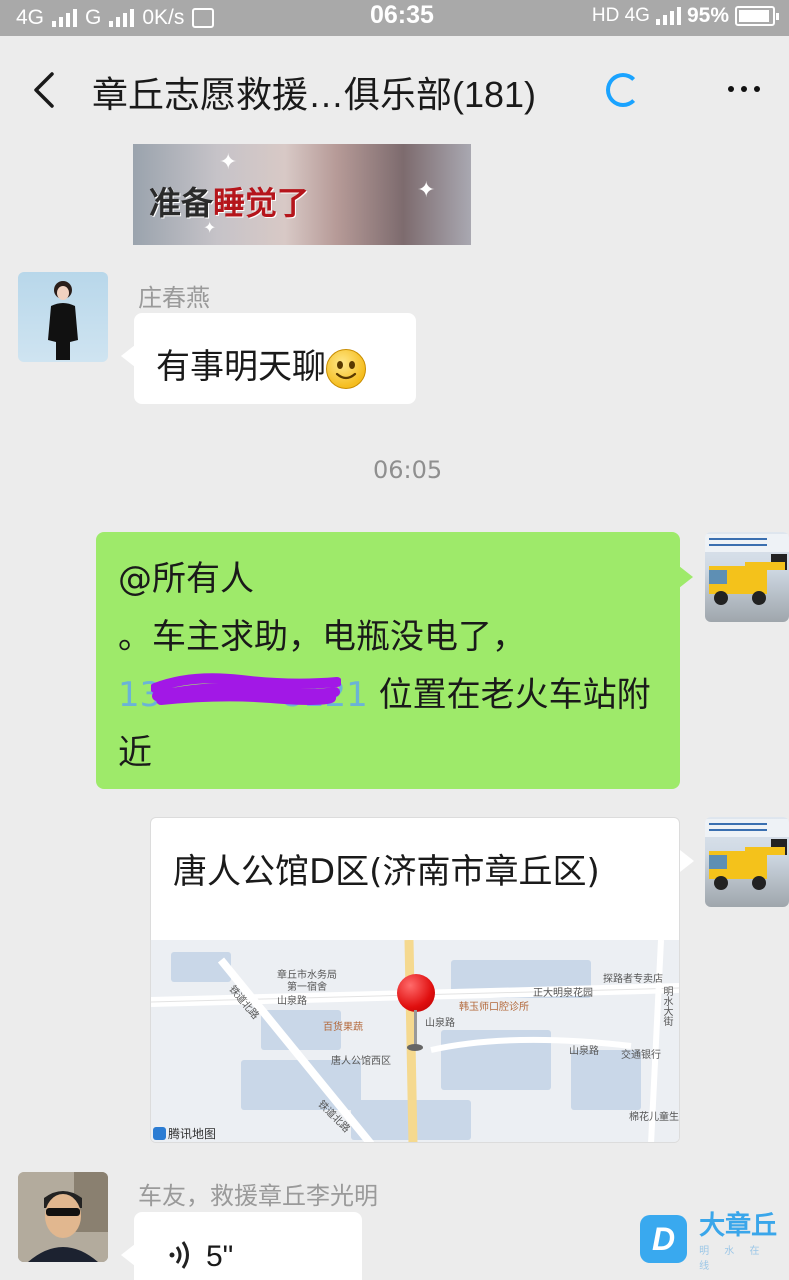 Image resolution: width=789 pixels, height=1280 pixels. Describe the element at coordinates (179, 1255) in the screenshot. I see `voice-wave-icon` at that location.